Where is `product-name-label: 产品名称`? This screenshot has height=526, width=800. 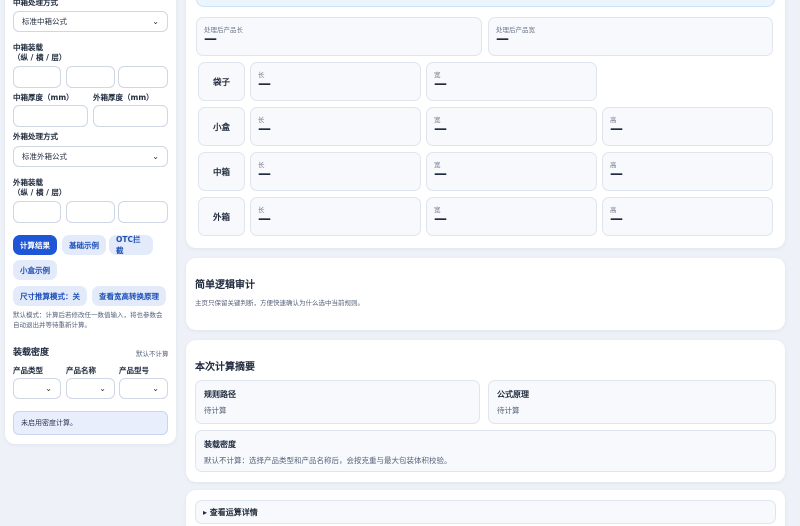
product-name-label: 产品名称 is located at coordinates (81, 370).